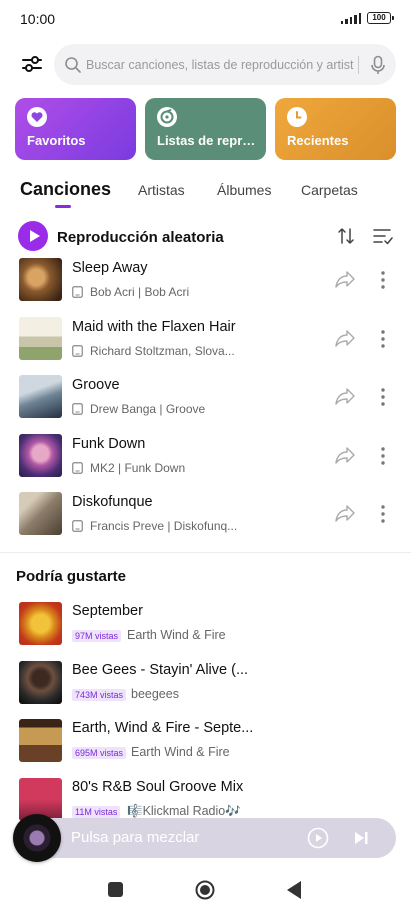  What do you see at coordinates (297, 117) in the screenshot?
I see `clock-icon` at bounding box center [297, 117].